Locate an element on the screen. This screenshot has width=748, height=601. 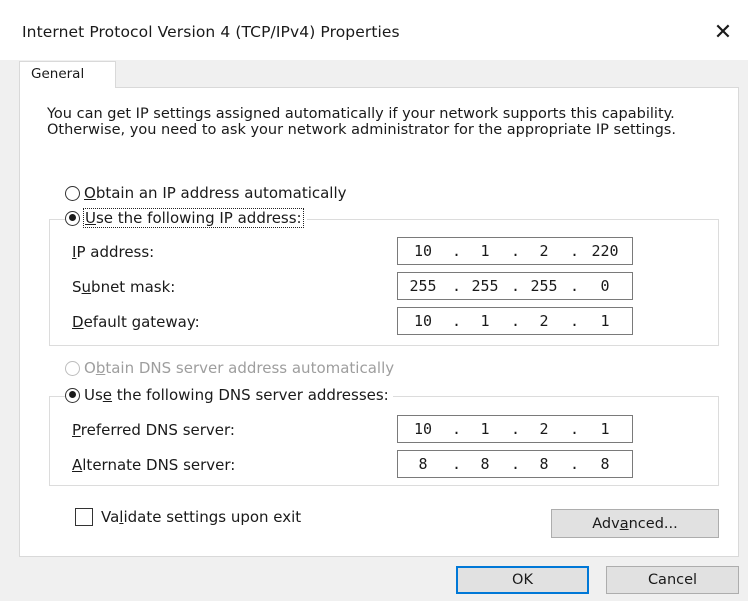
preferred-dns-input: 10 . 1 . 2 . 1 is located at coordinates (515, 429).